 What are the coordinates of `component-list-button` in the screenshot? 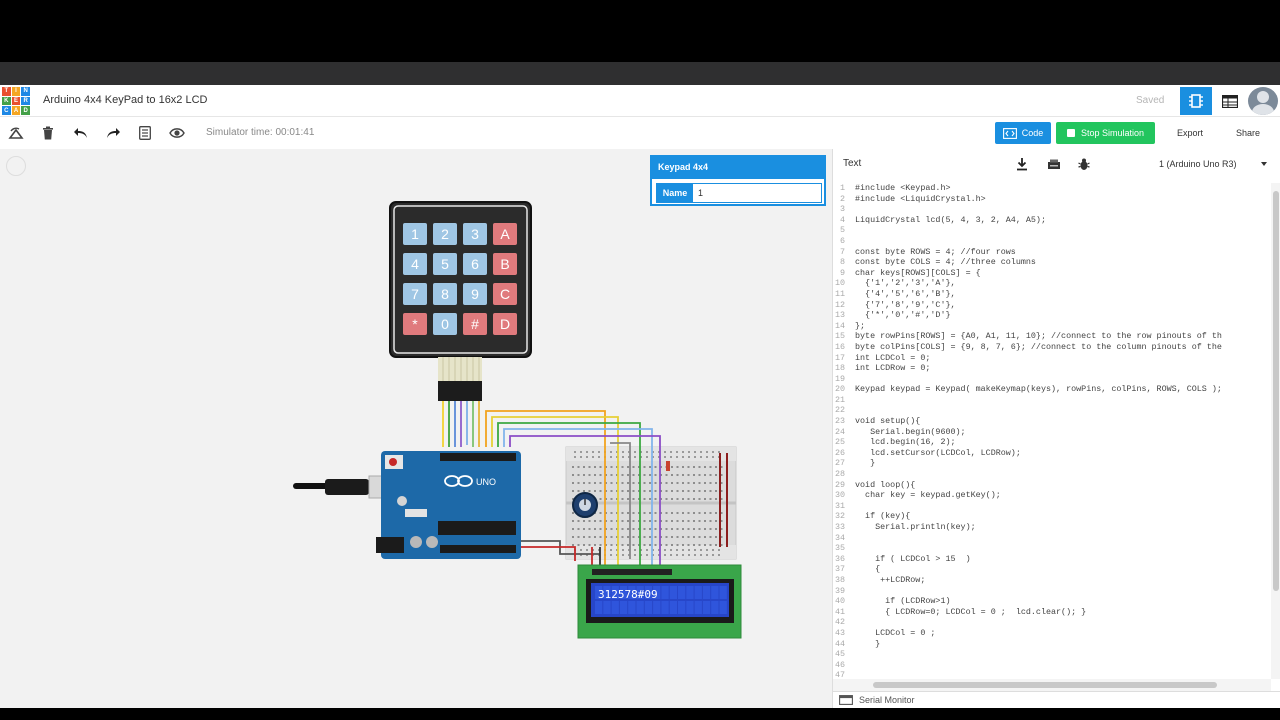 It's located at (1230, 101).